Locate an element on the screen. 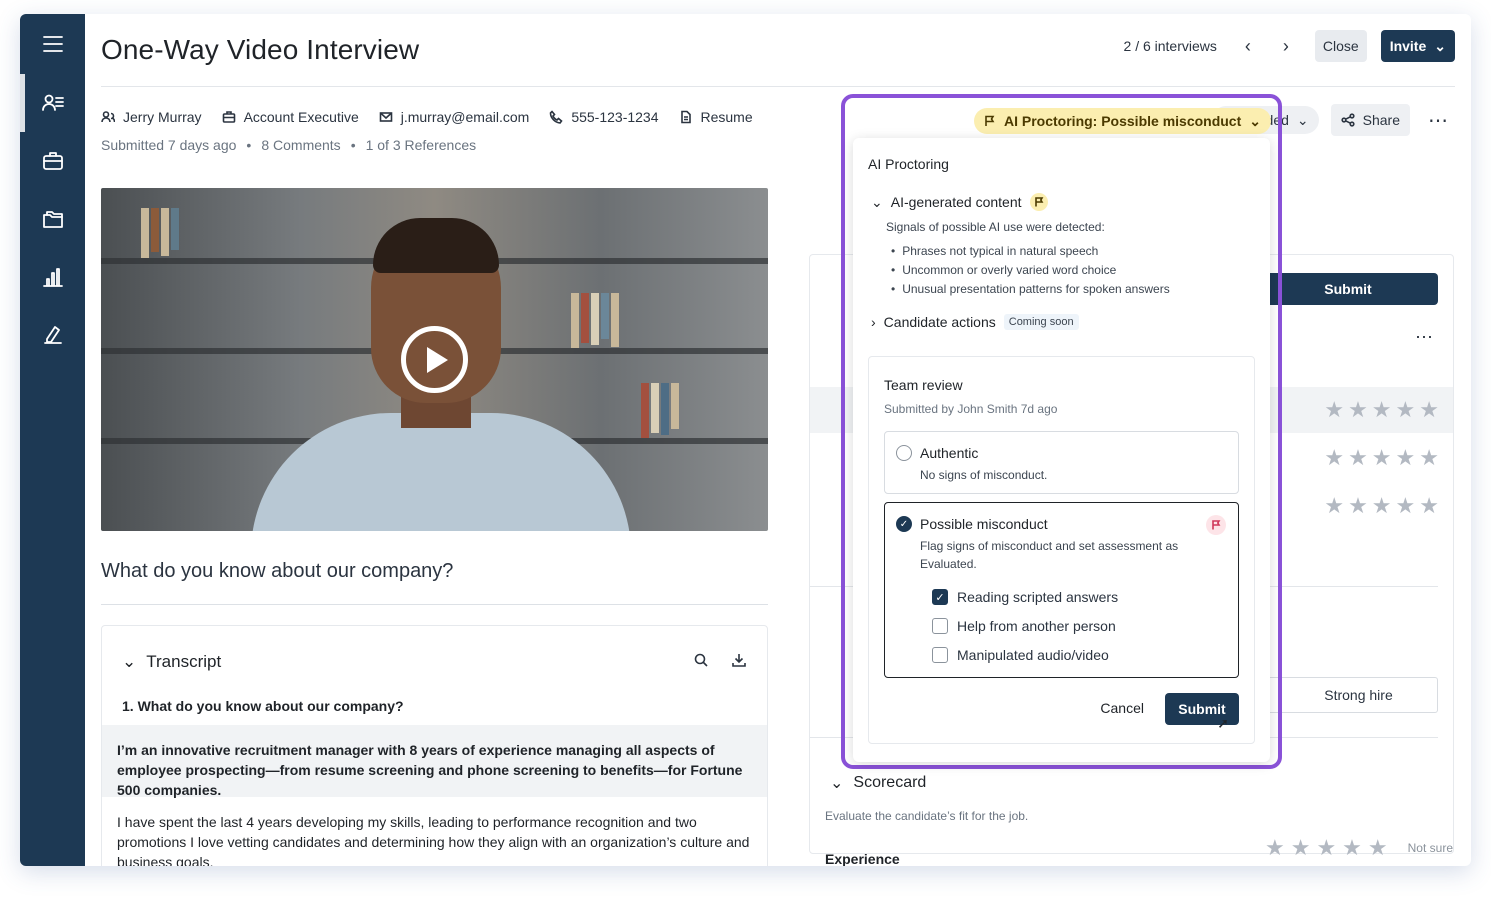  check-reading-scripted: ✓ Reading scripted answers is located at coordinates (1025, 597).